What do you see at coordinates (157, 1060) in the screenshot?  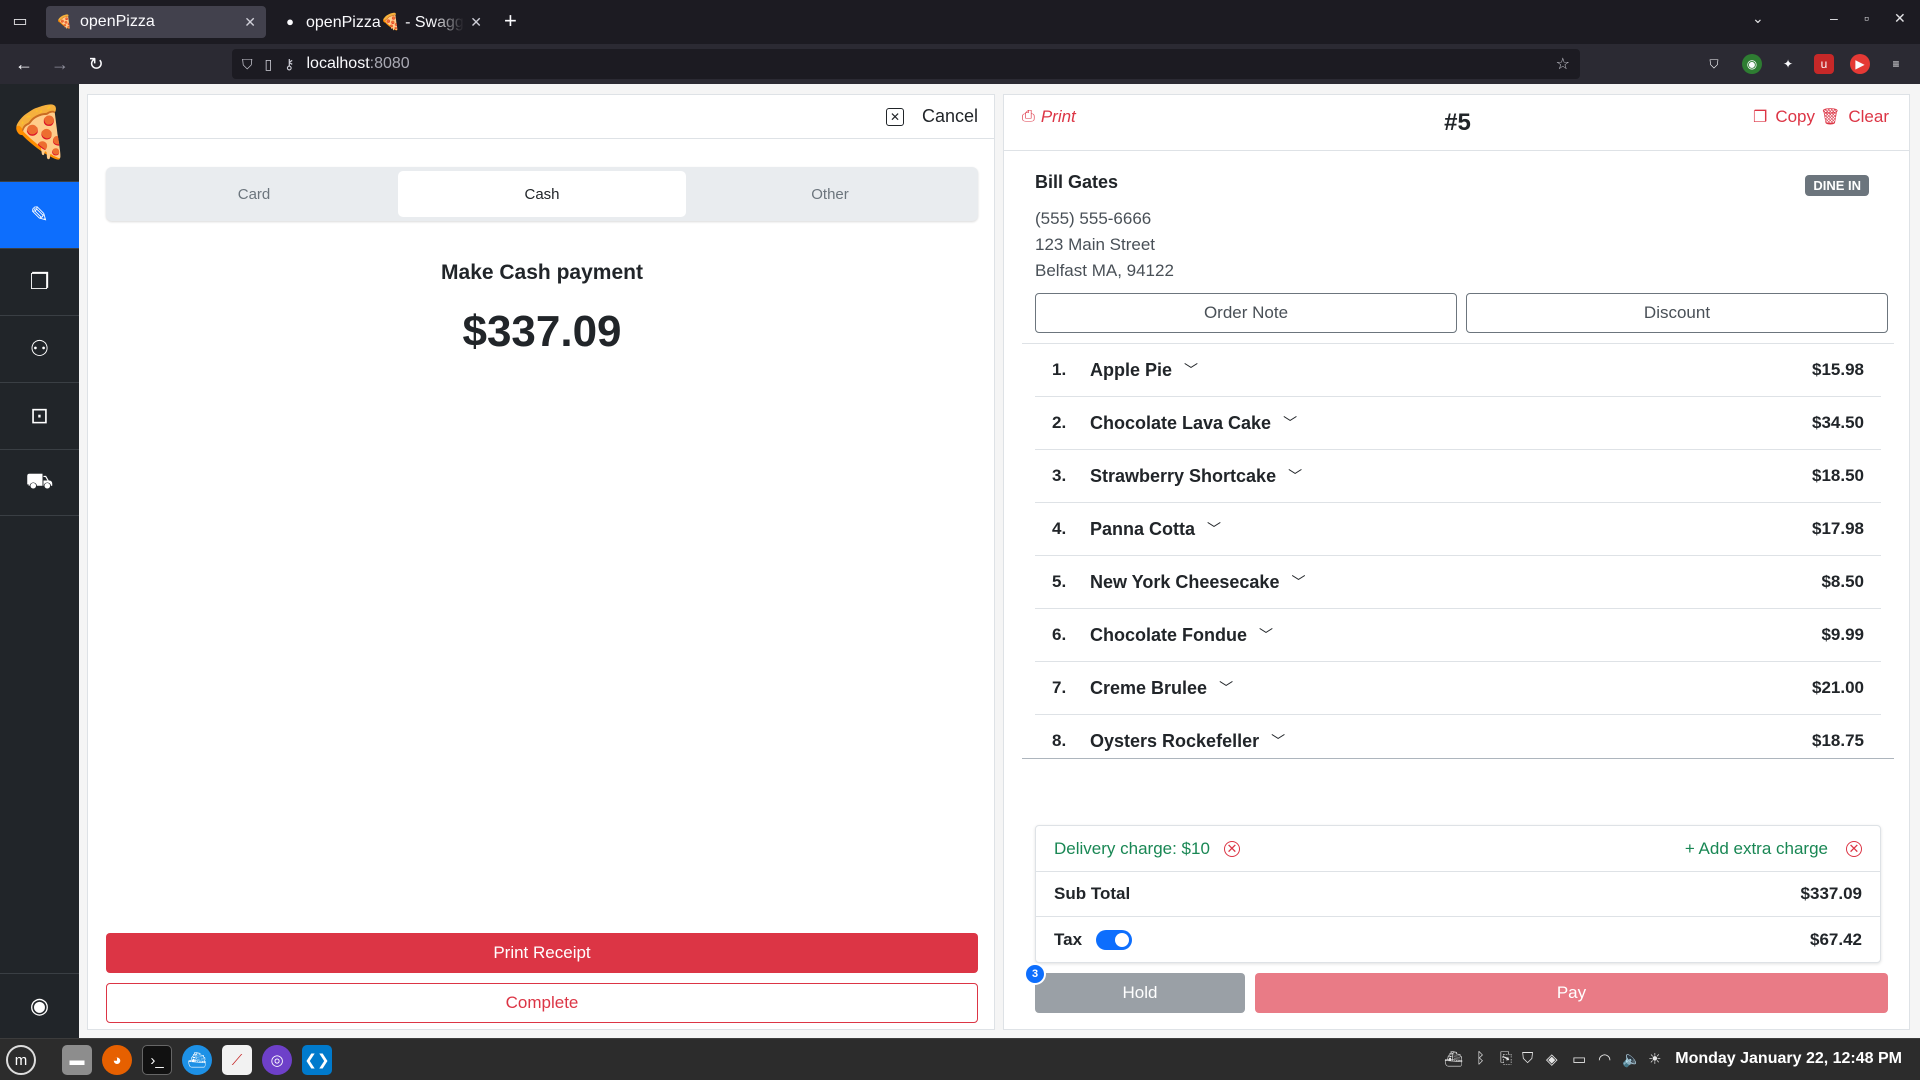 I see `terminal-icon: ›_` at bounding box center [157, 1060].